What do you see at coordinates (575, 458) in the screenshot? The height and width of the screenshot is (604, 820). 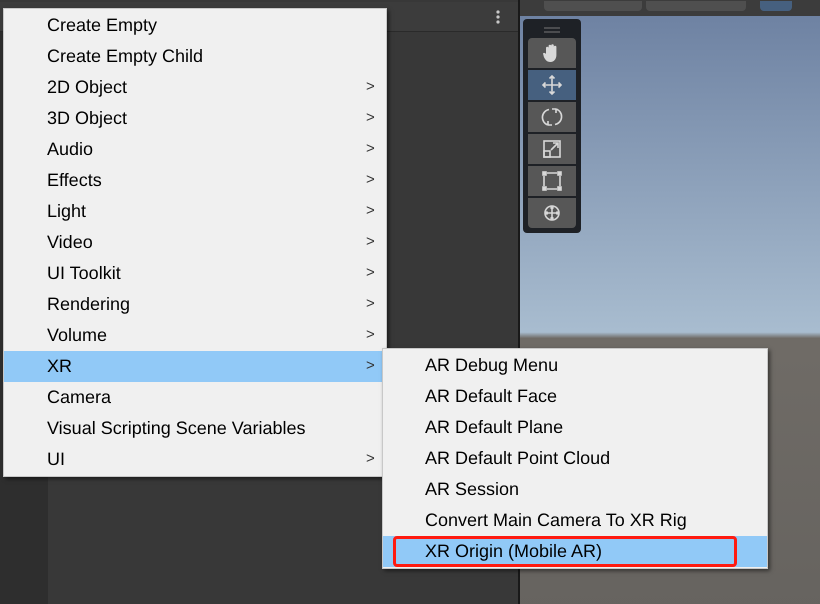 I see `submenu-item: AR Default Point Cloud` at bounding box center [575, 458].